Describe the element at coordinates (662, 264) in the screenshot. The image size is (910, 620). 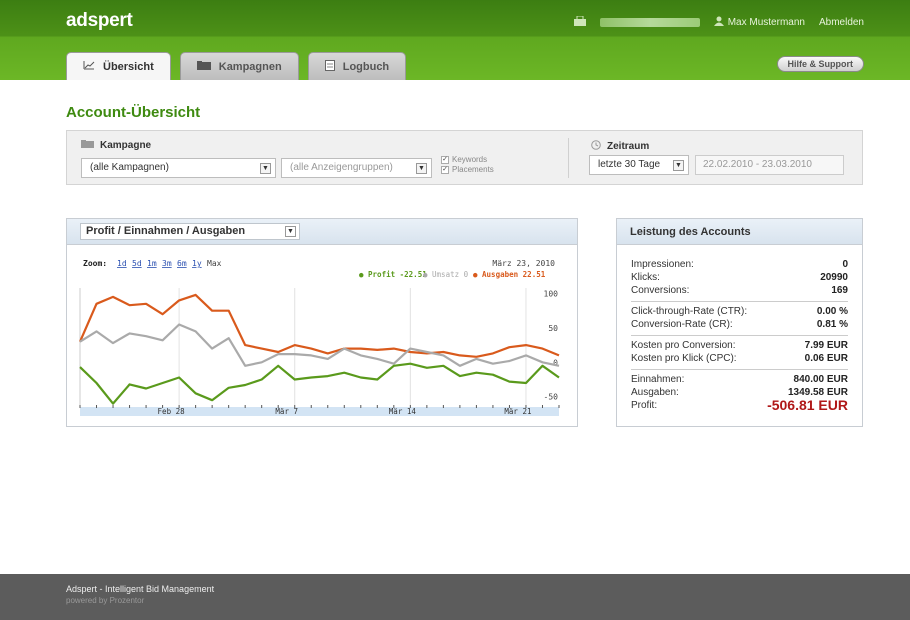
I see `stat-label: Impressionen:` at that location.